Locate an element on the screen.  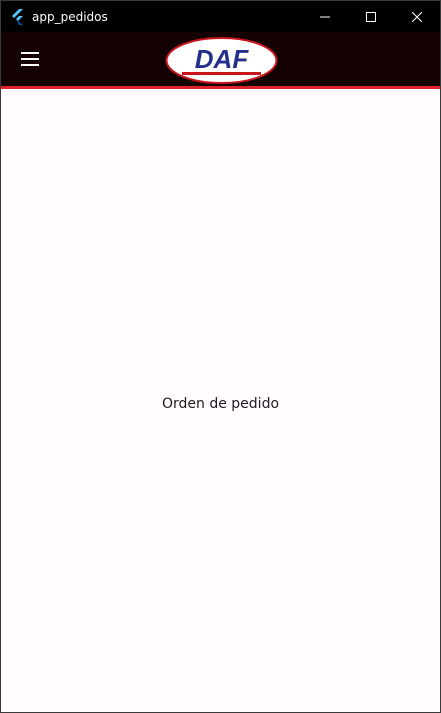
app-bar: DAF is located at coordinates (220, 60).